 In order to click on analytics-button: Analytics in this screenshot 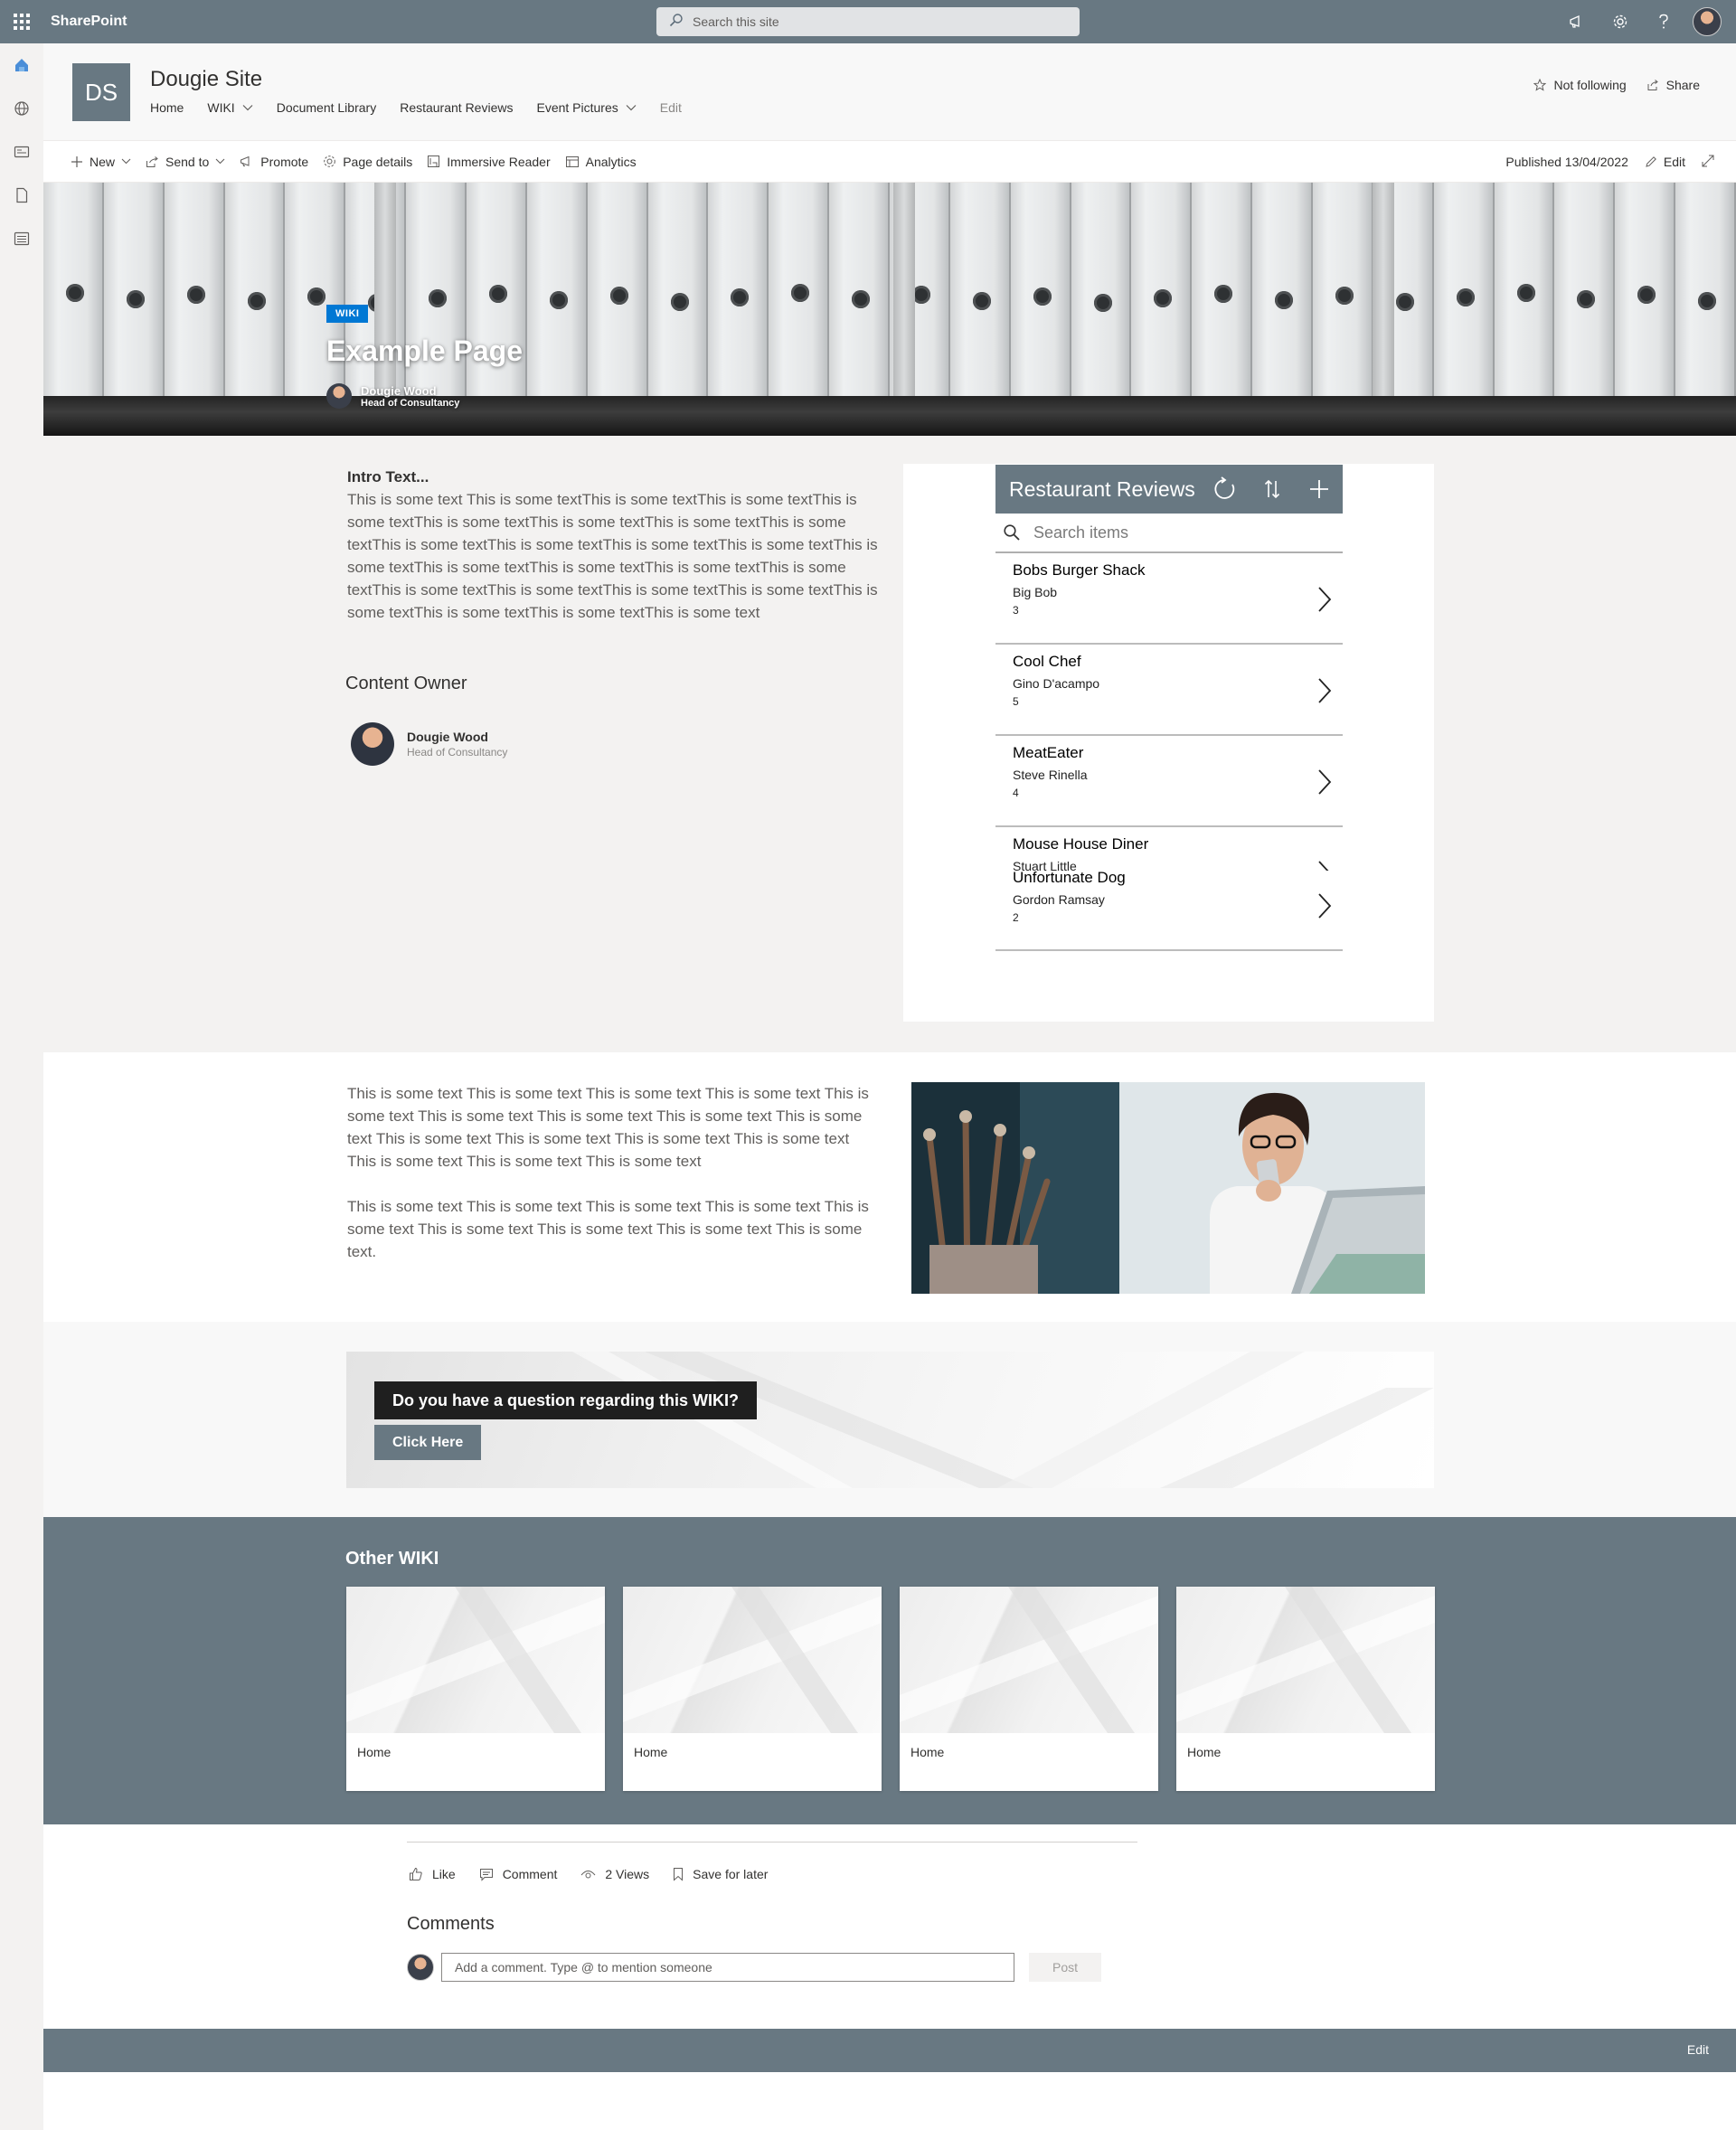, I will do `click(601, 162)`.